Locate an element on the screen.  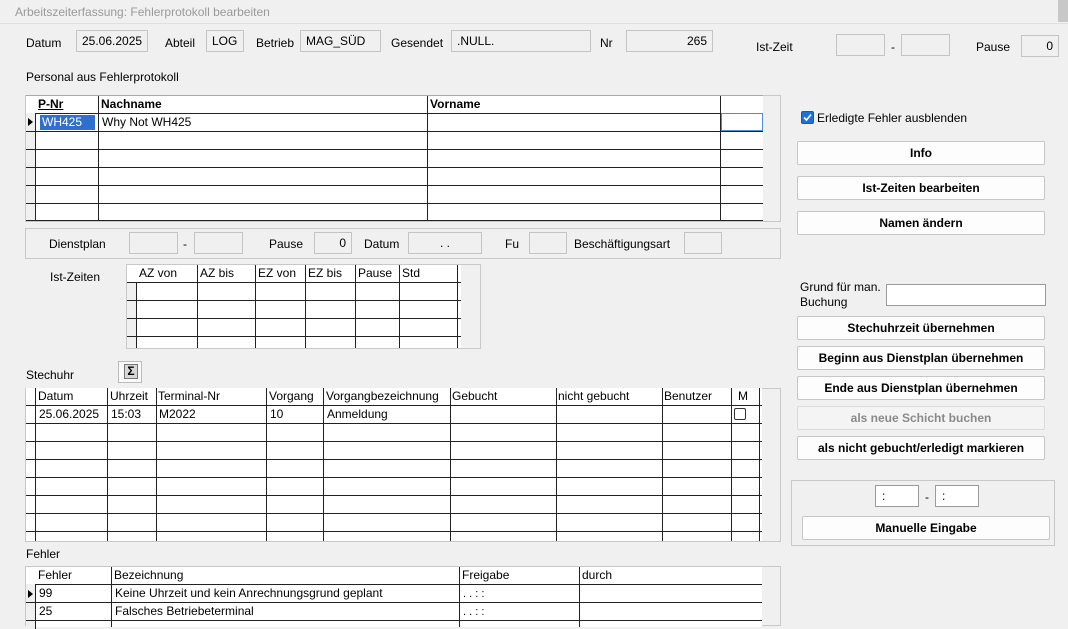
col-az-bis-header: AZ bis is located at coordinates (217, 273).